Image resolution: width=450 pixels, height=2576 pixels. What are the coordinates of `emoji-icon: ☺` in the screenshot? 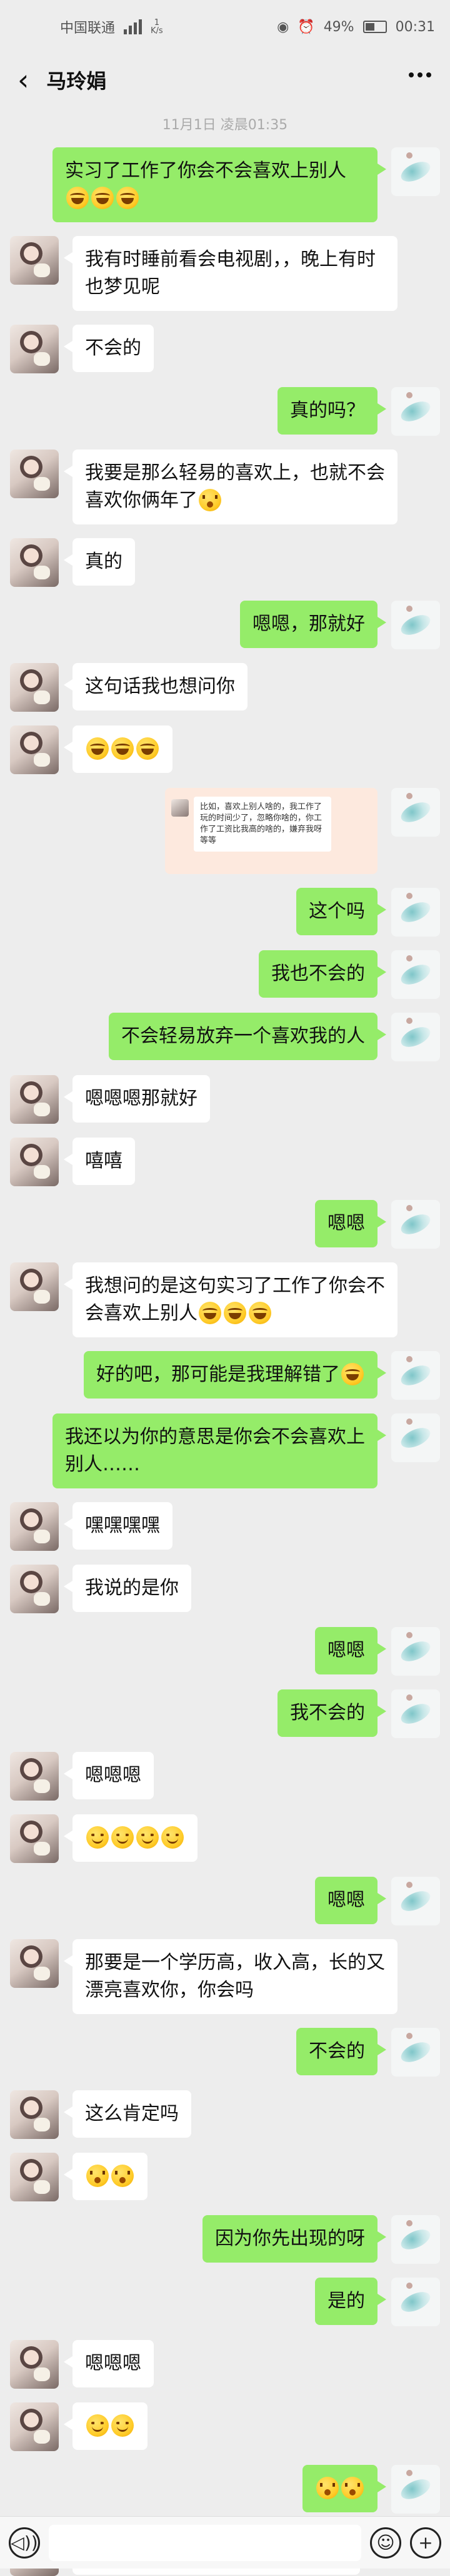 It's located at (386, 2543).